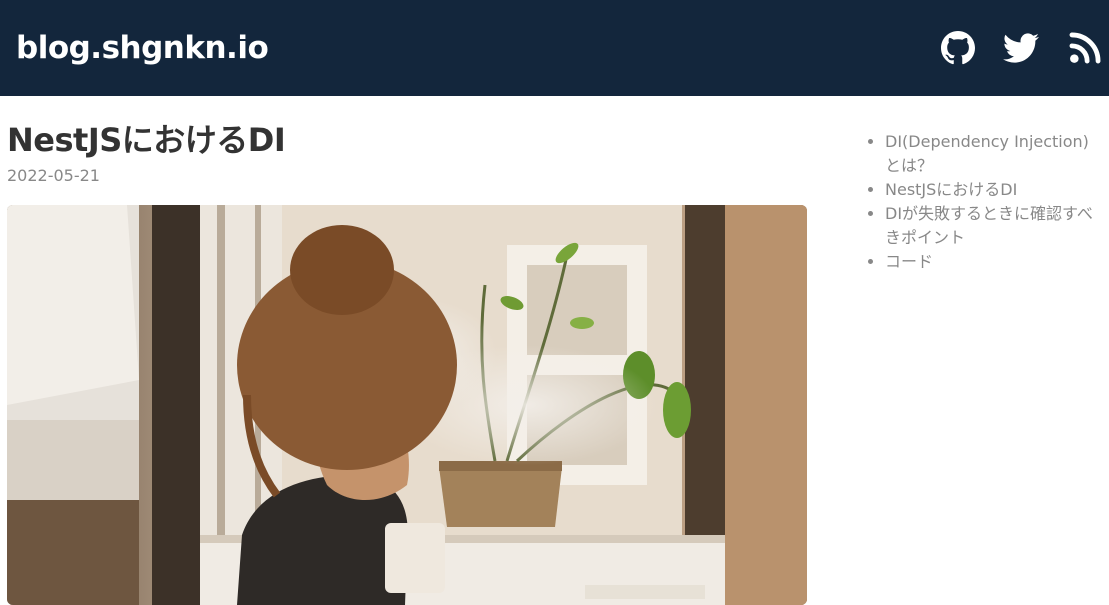  Describe the element at coordinates (142, 48) in the screenshot. I see `site-title-link: blog.shgnkn.io` at that location.